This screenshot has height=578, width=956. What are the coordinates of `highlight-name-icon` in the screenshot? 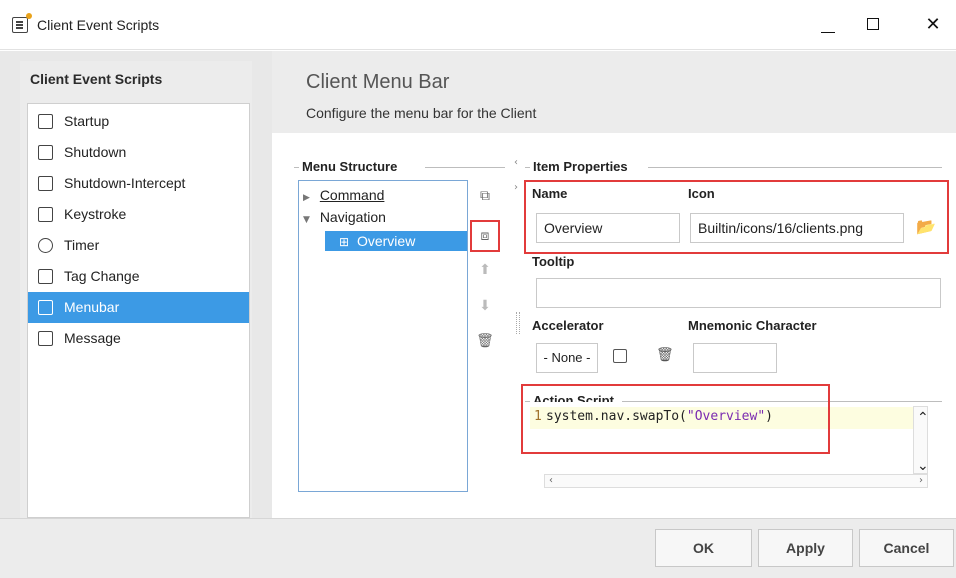 It's located at (736, 217).